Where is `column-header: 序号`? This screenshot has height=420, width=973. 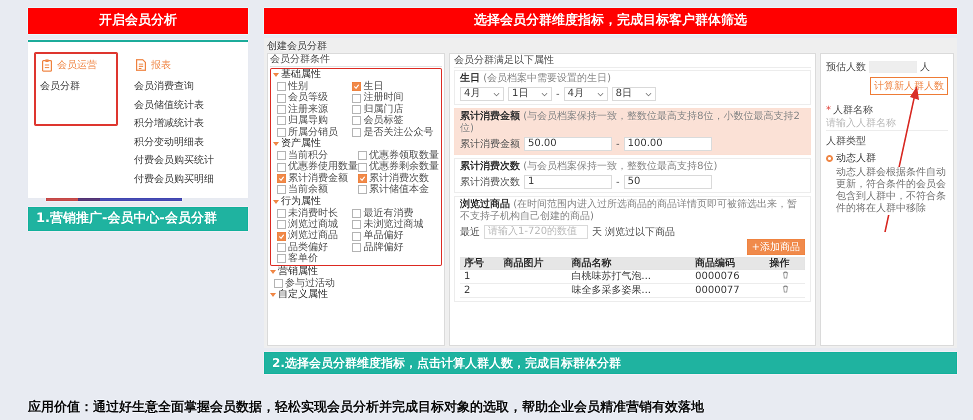 column-header: 序号 is located at coordinates (480, 263).